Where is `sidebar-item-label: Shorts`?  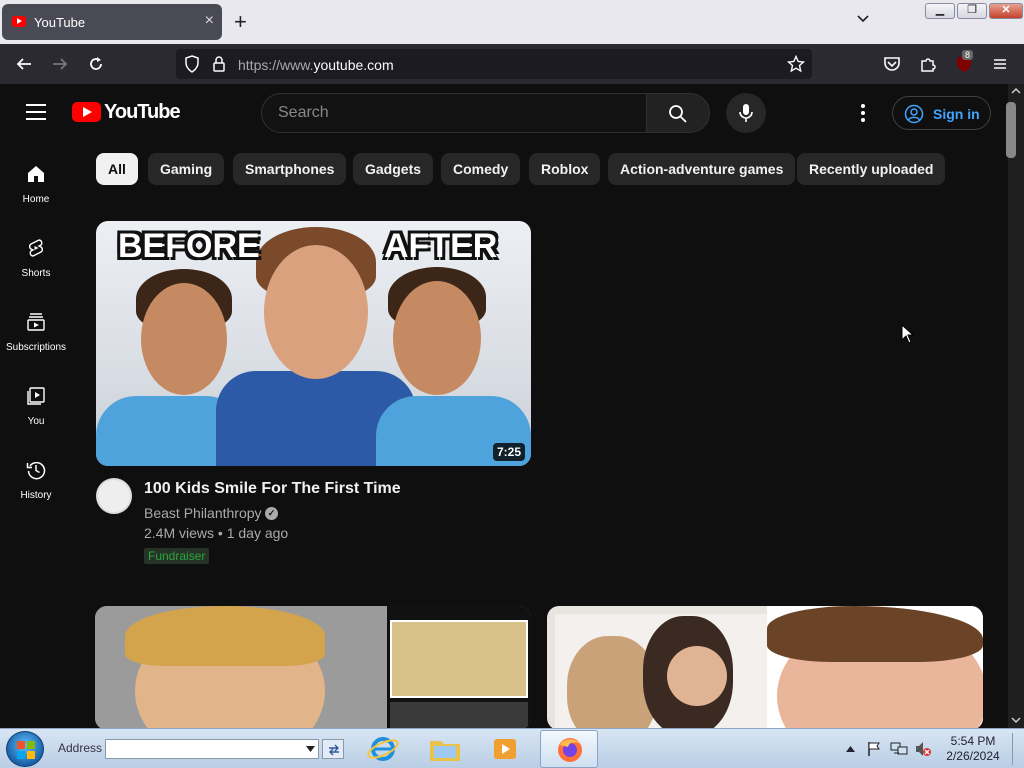
sidebar-item-label: Shorts is located at coordinates (36, 273).